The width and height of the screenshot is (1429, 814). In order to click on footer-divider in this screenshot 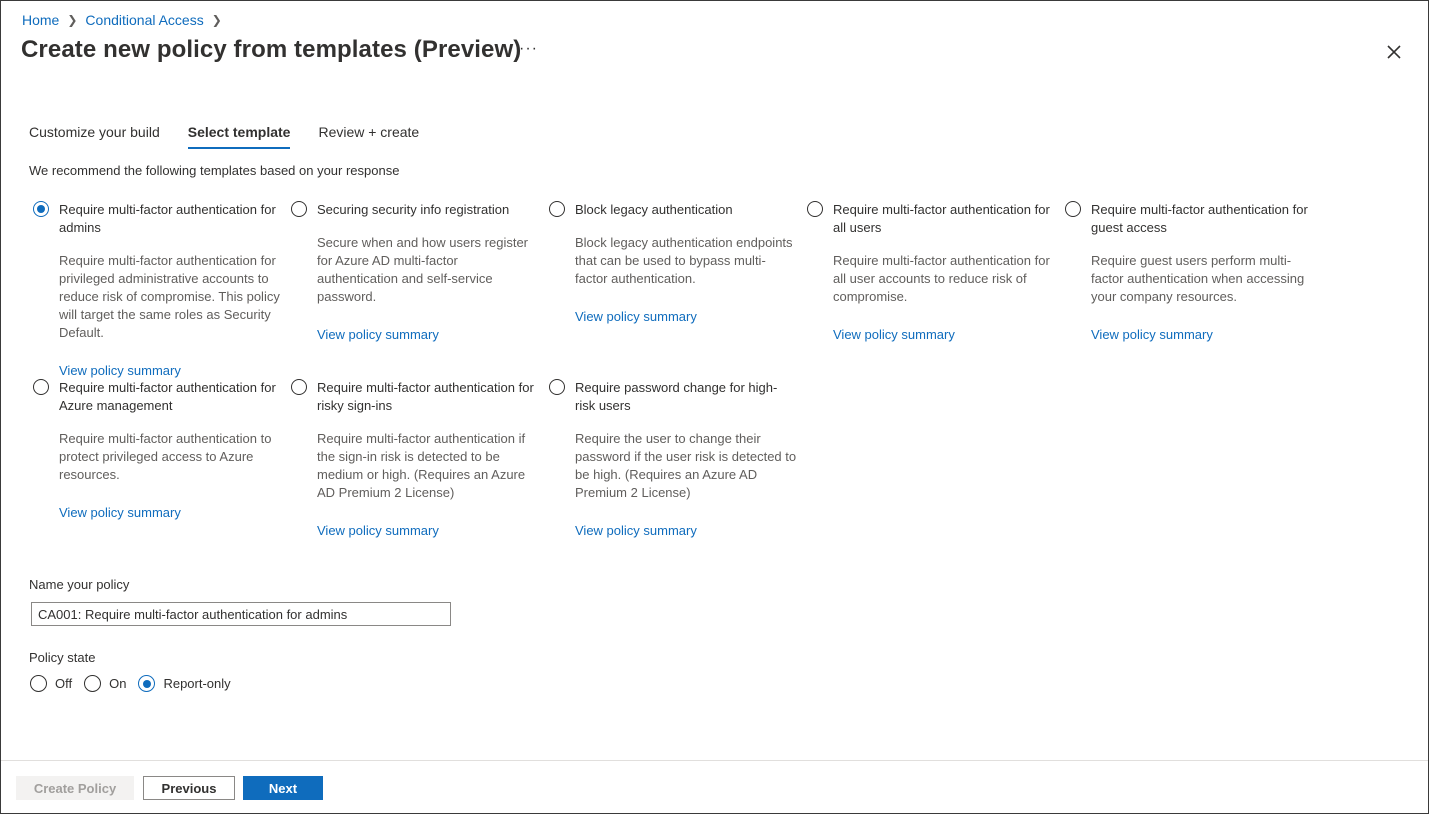, I will do `click(714, 760)`.